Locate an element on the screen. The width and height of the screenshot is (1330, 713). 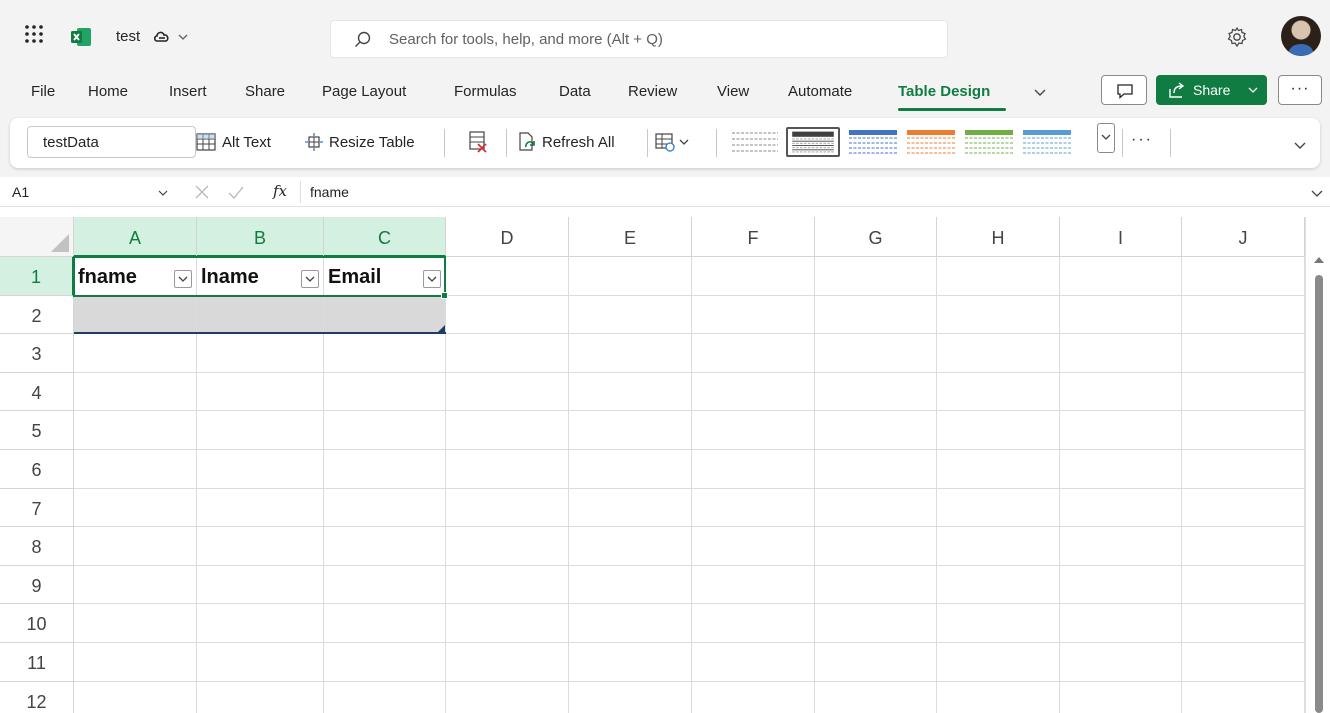
tab-home: Home is located at coordinates (108, 92).